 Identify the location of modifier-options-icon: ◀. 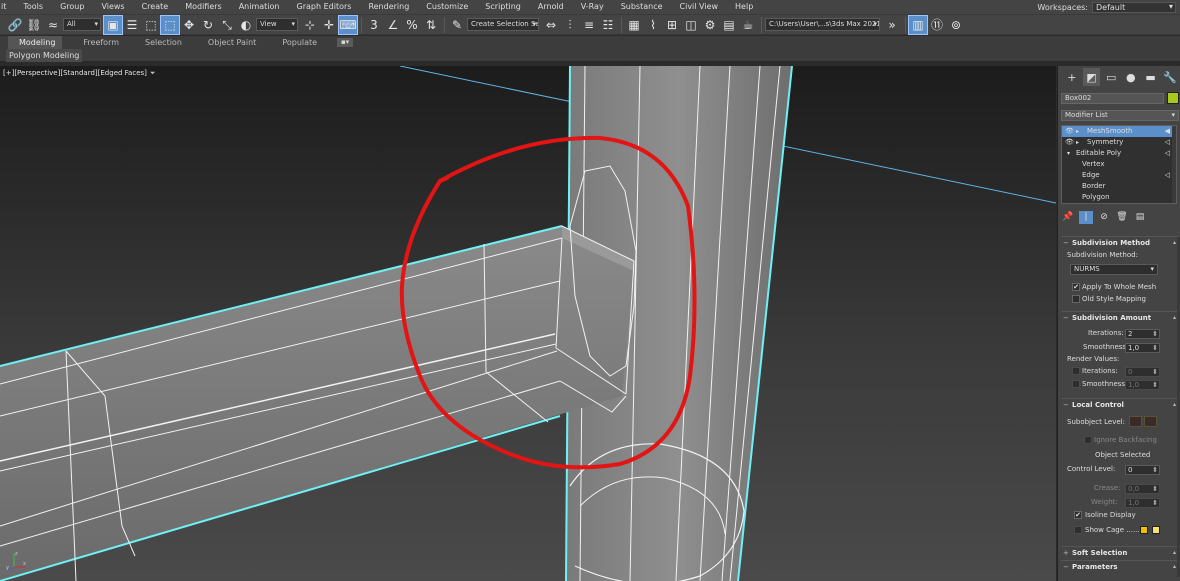
(1167, 131).